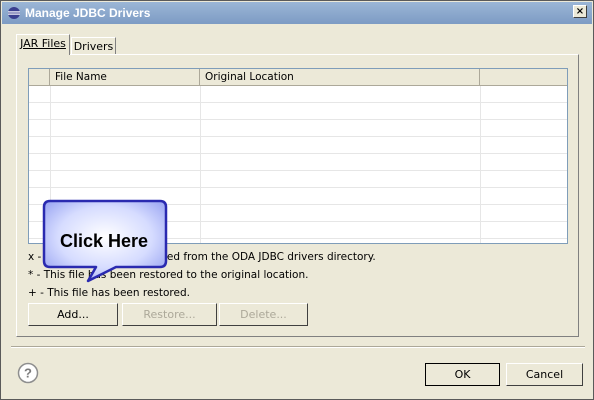 The image size is (594, 400). I want to click on close-button: ×, so click(580, 11).